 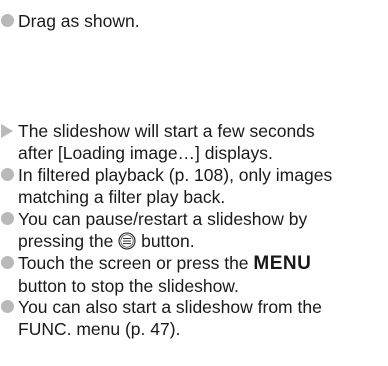 What do you see at coordinates (163, 219) in the screenshot?
I see `text-line: You can pause/restart a slideshow by` at bounding box center [163, 219].